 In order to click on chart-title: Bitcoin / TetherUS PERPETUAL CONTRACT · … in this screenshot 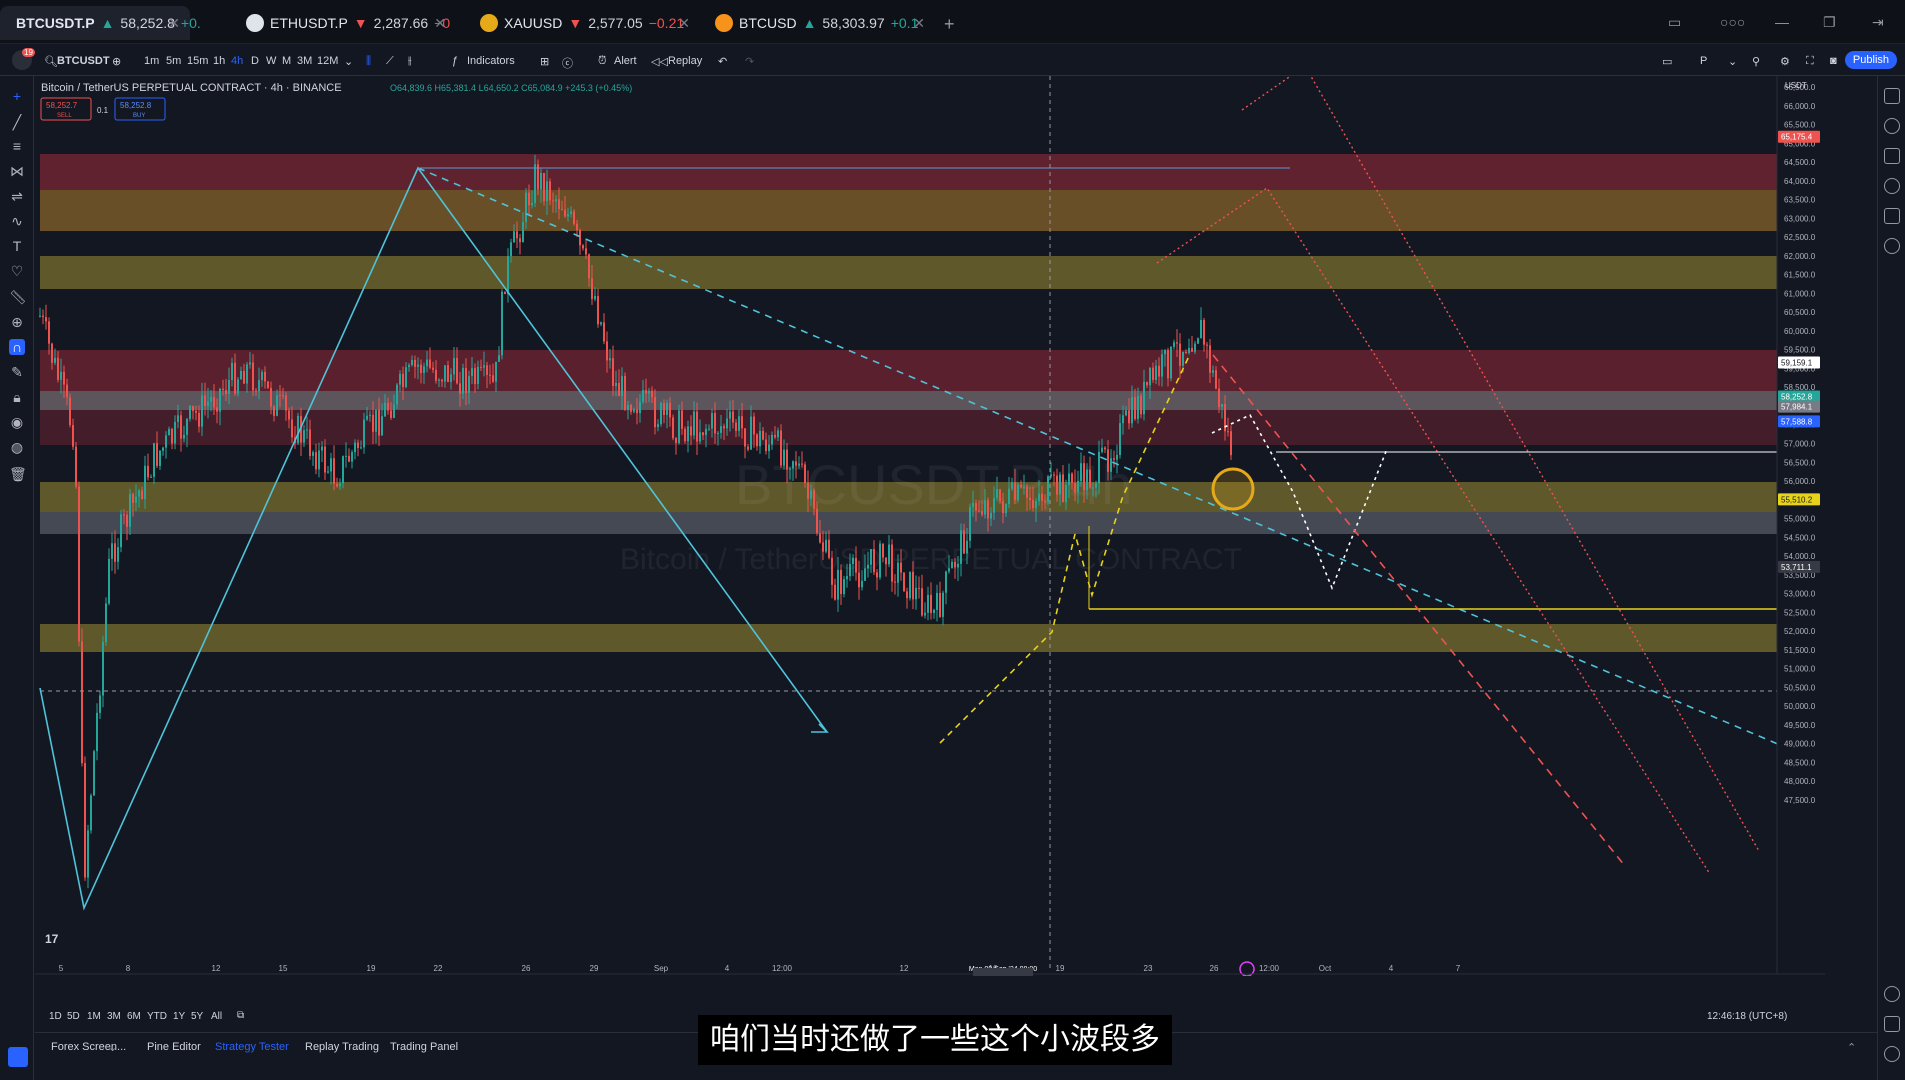, I will do `click(191, 88)`.